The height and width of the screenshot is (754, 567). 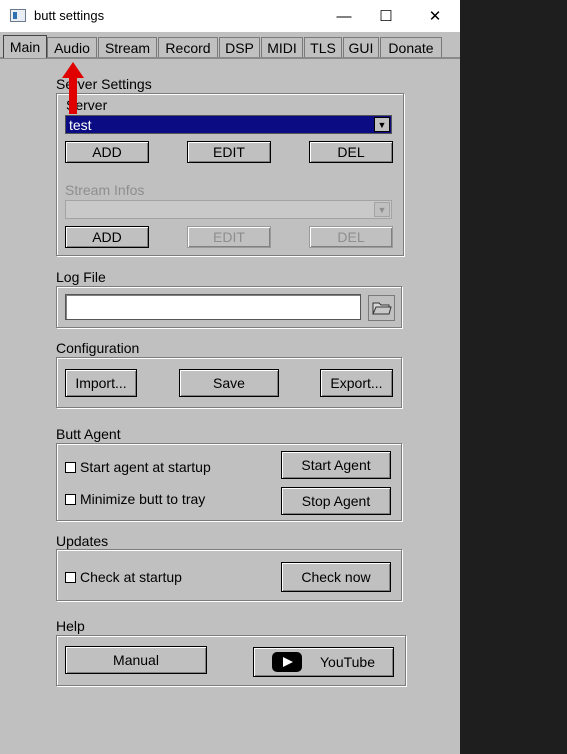 What do you see at coordinates (230, 58) in the screenshot?
I see `tab-divider` at bounding box center [230, 58].